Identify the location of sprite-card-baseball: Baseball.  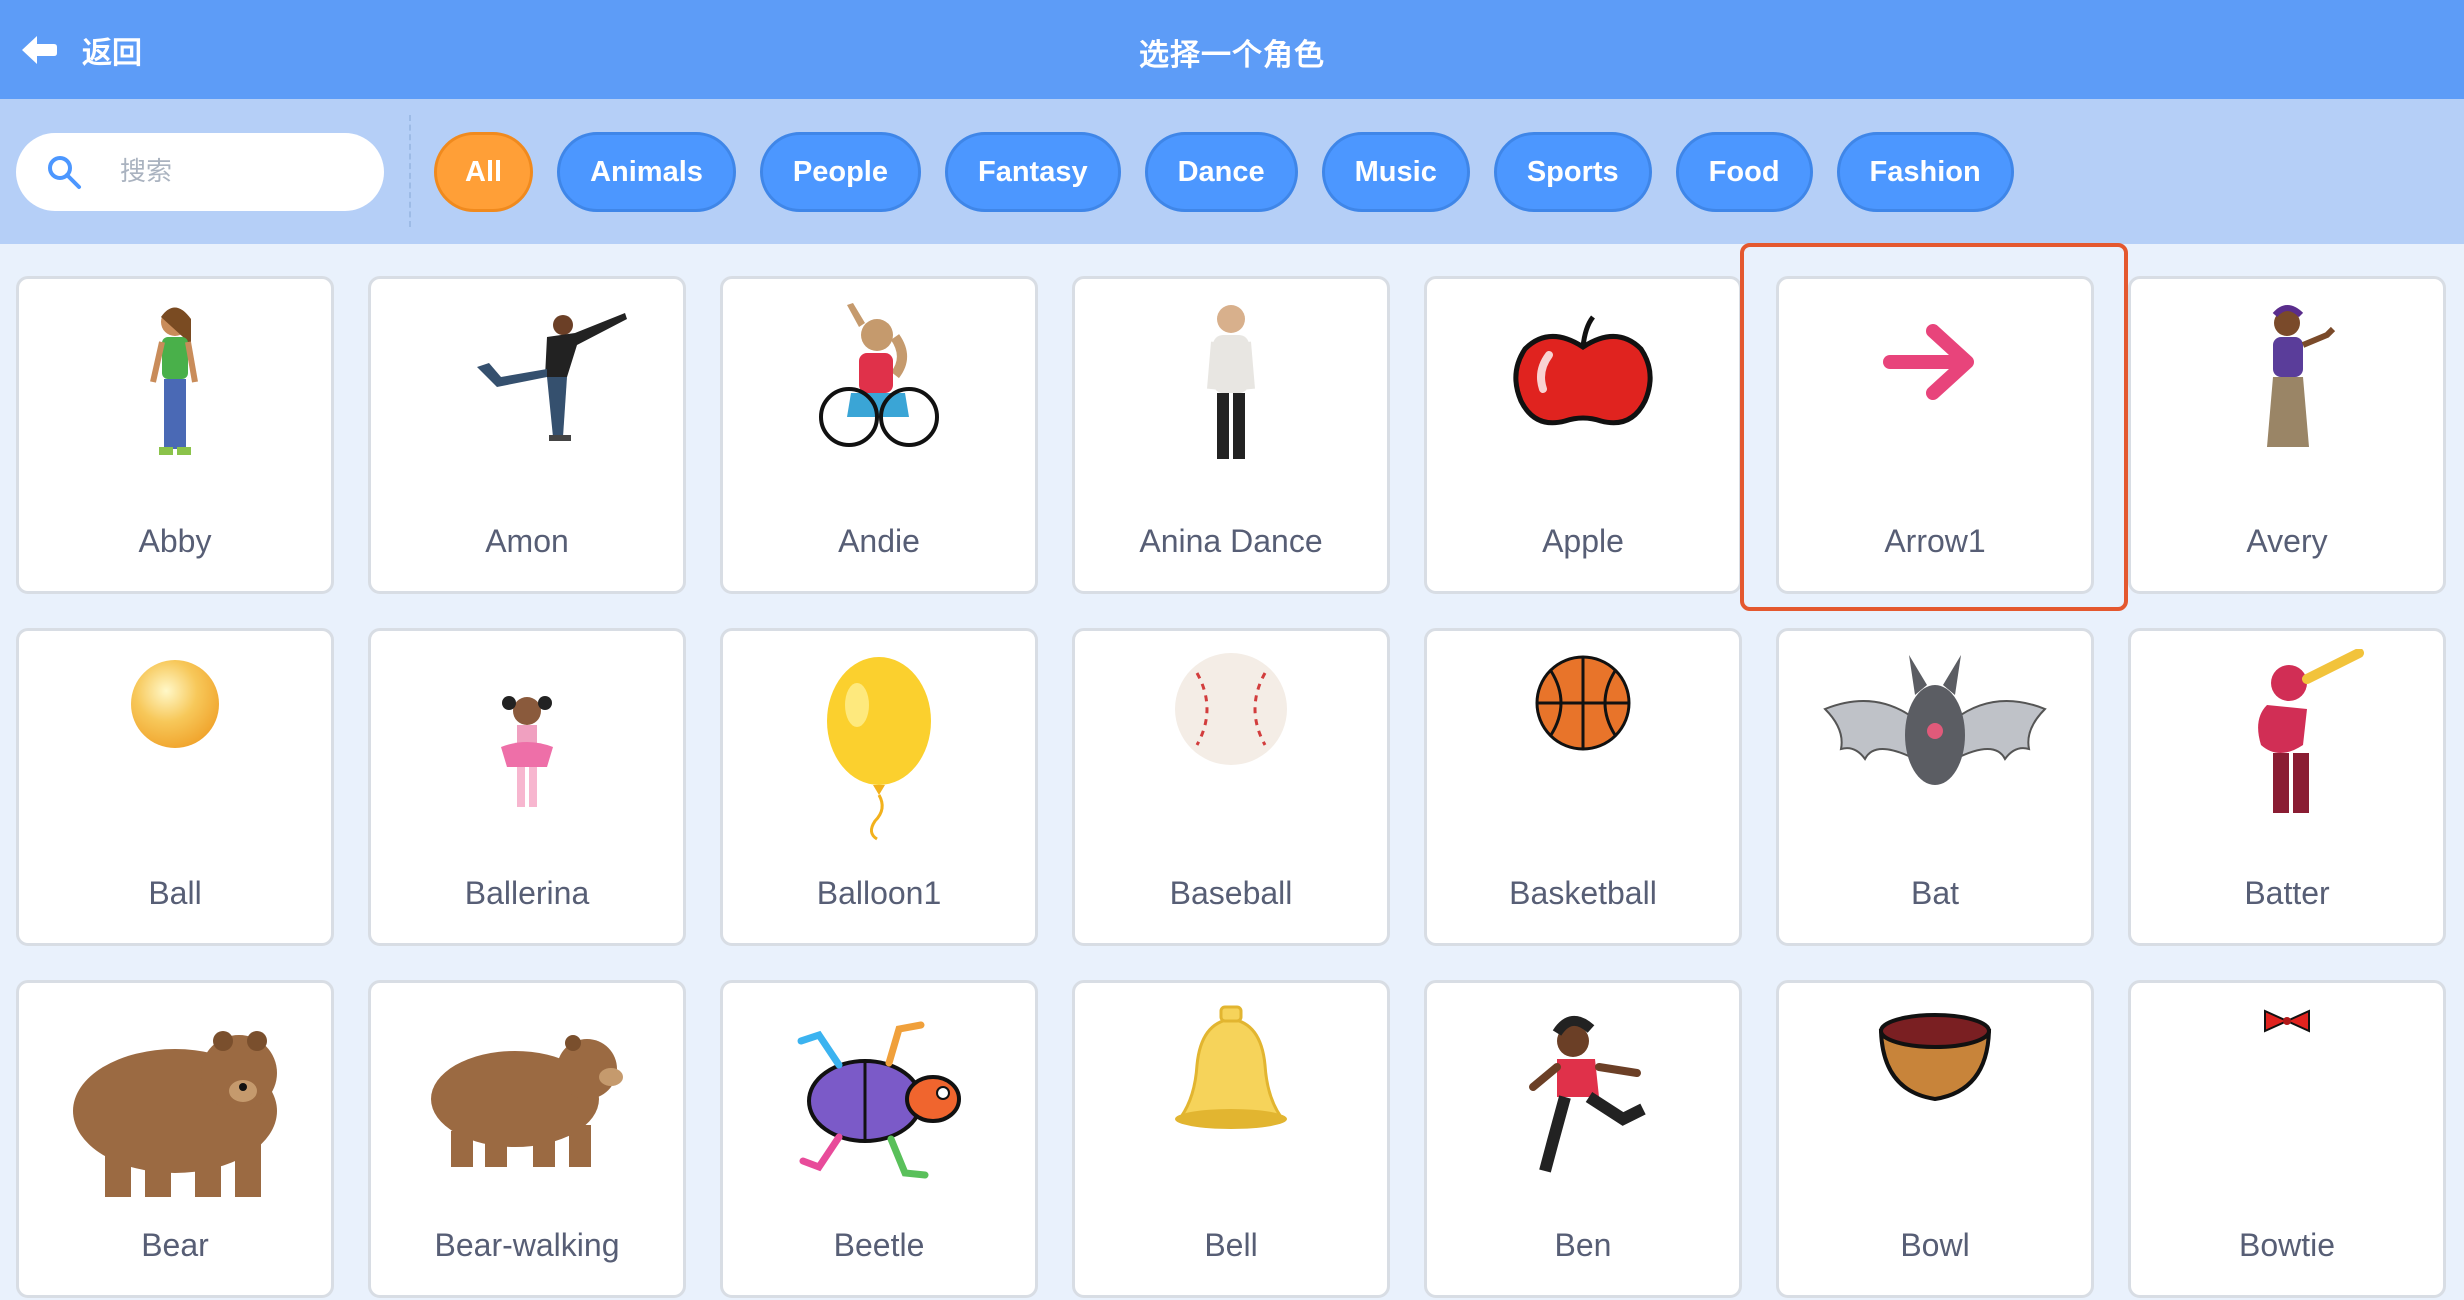
(1231, 787).